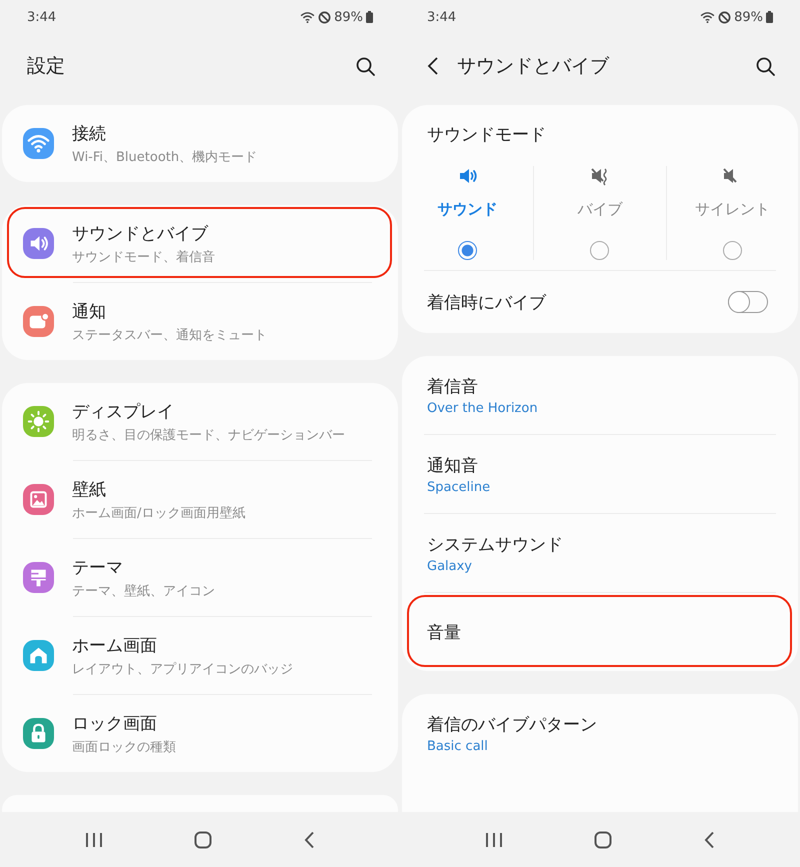  Describe the element at coordinates (115, 645) in the screenshot. I see `item-title: ホーム画面` at that location.